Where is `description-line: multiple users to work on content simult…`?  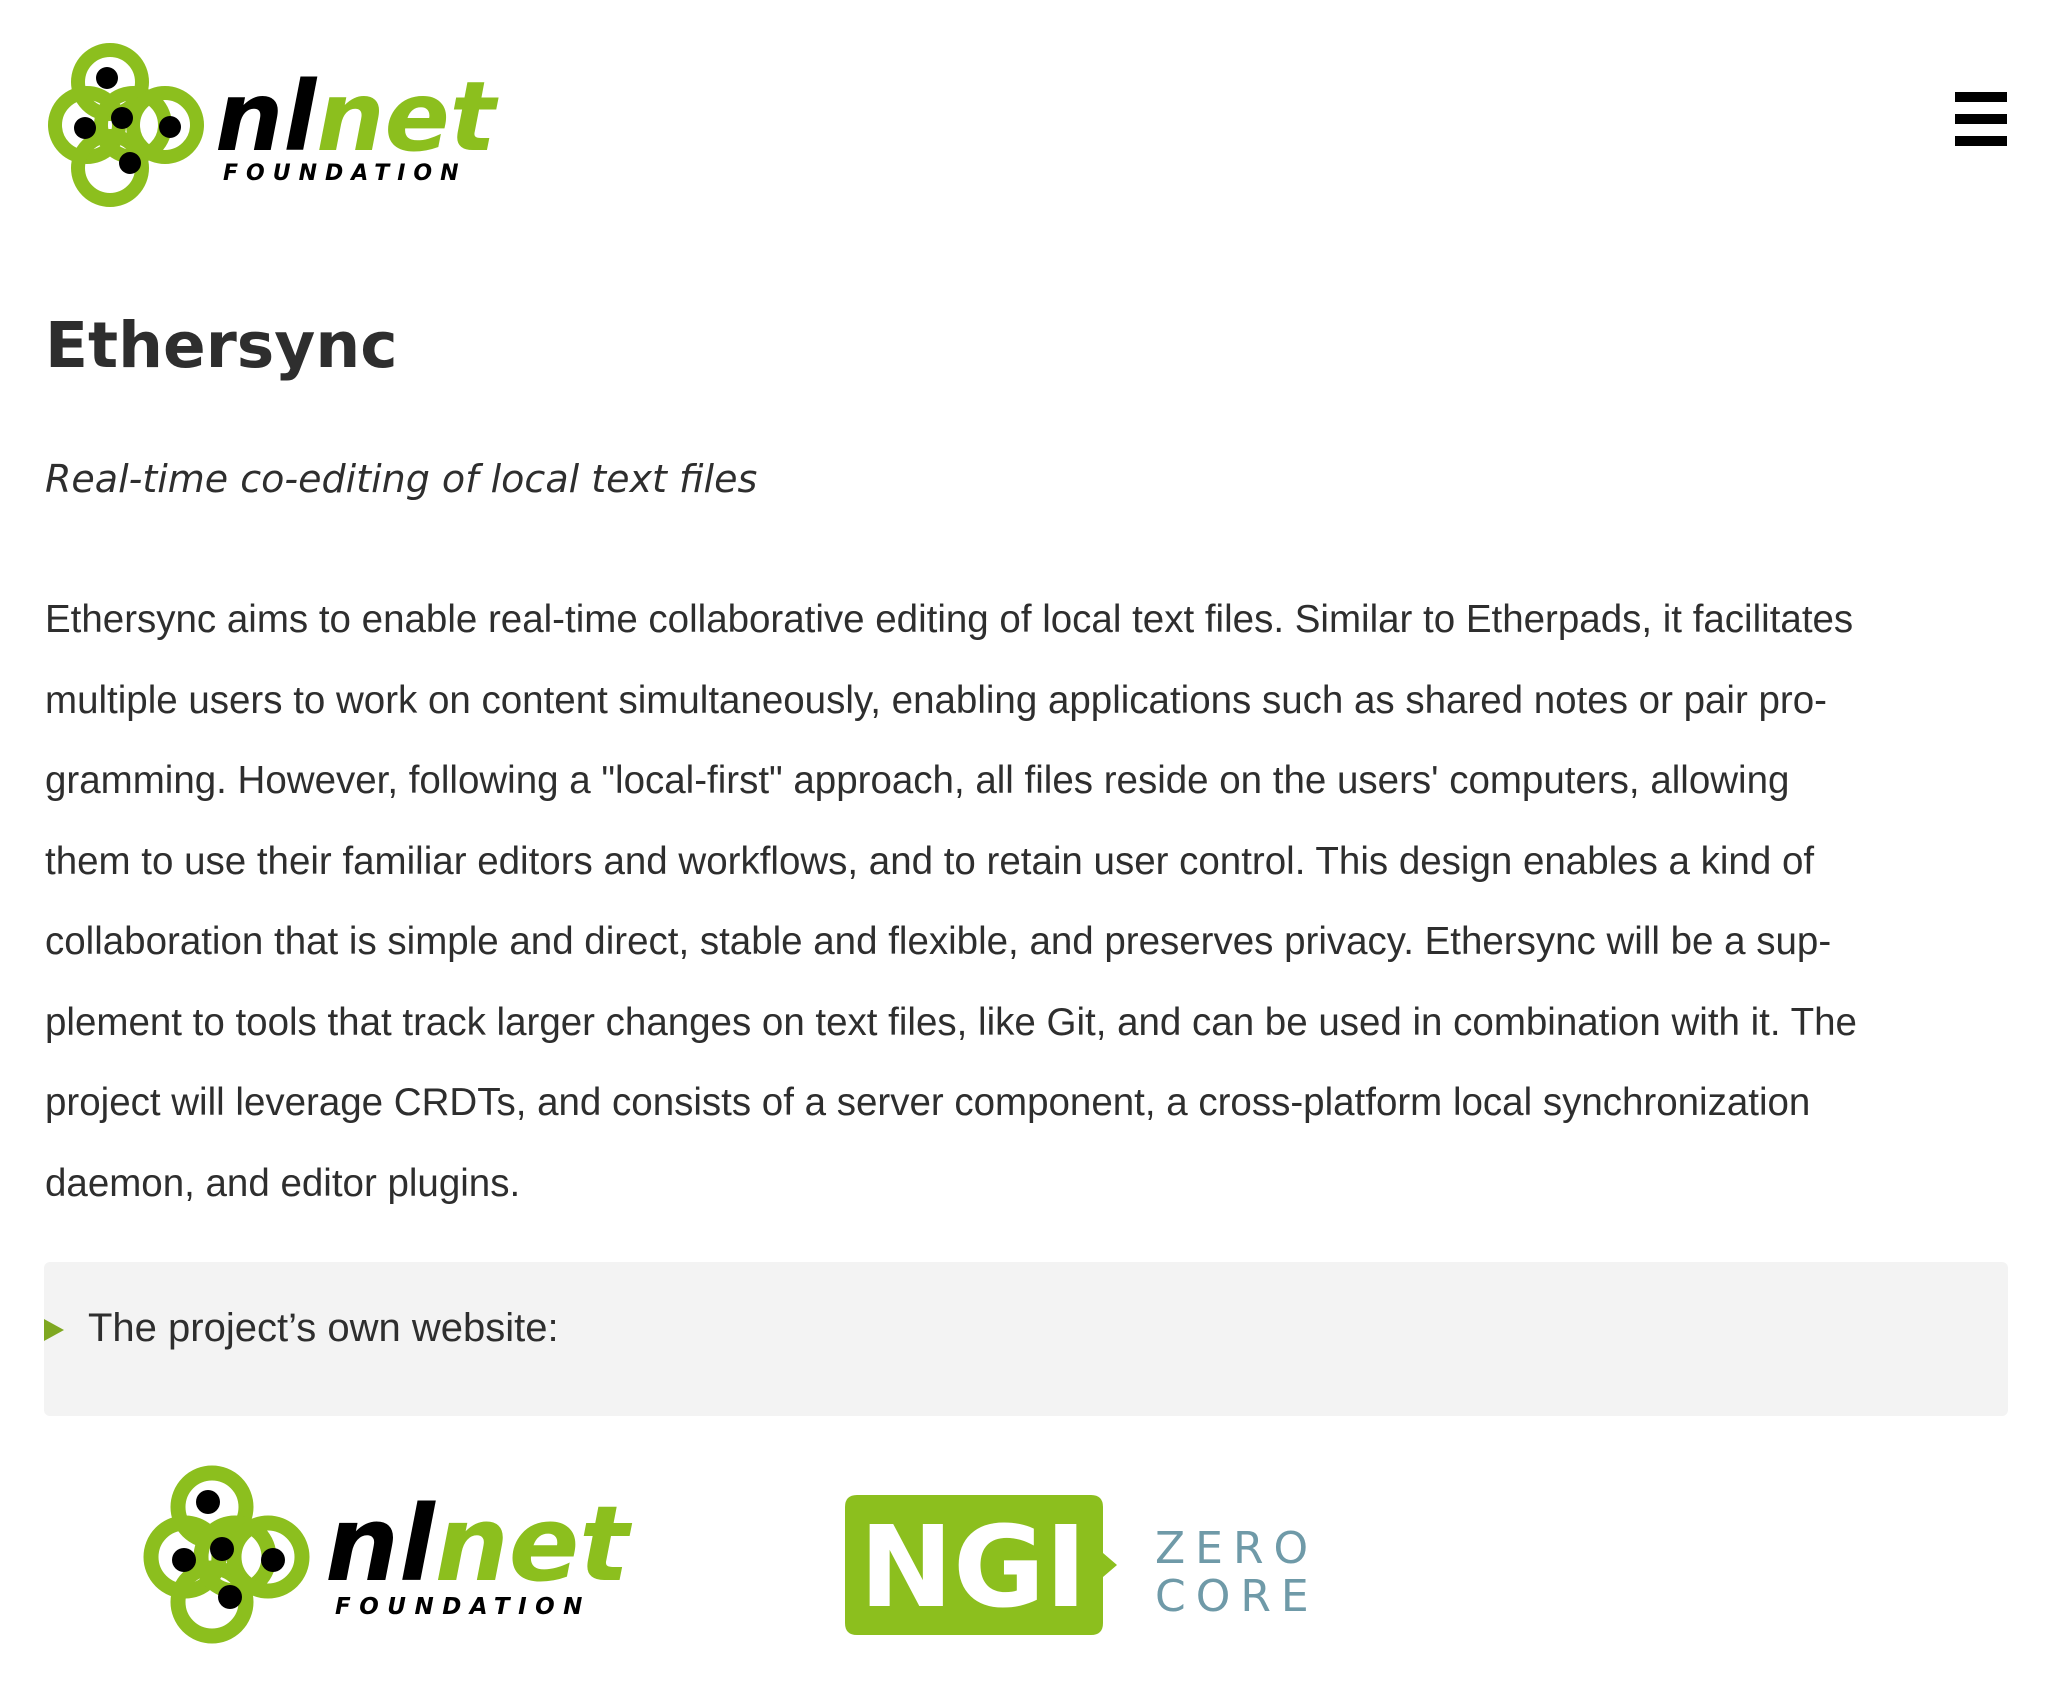
description-line: multiple users to work on content simult… is located at coordinates (936, 700).